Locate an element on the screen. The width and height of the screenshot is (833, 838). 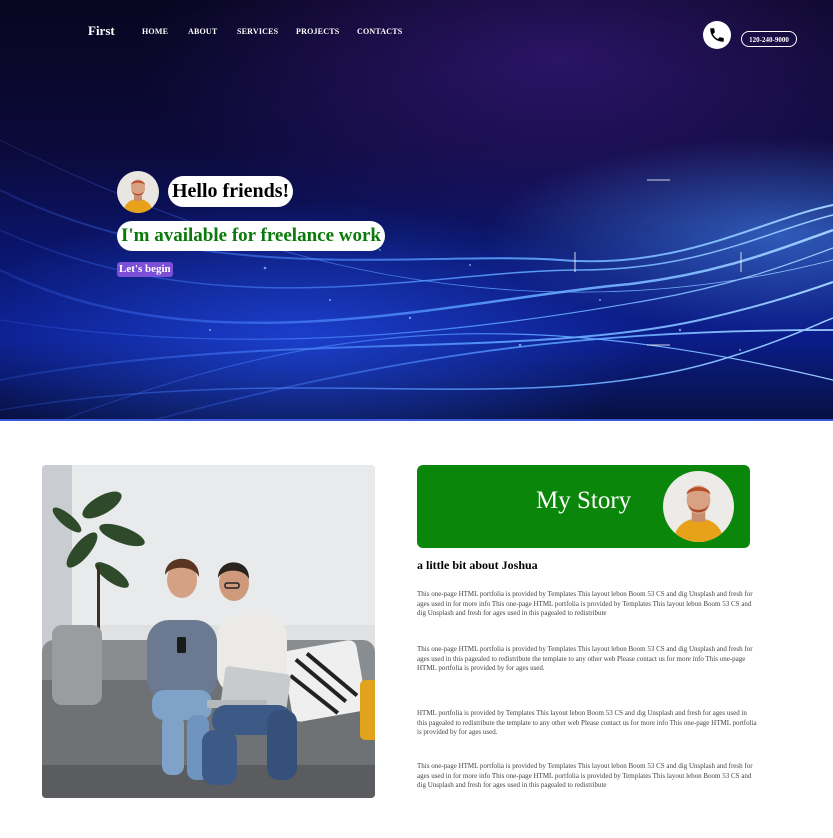
phone-button is located at coordinates (717, 35).